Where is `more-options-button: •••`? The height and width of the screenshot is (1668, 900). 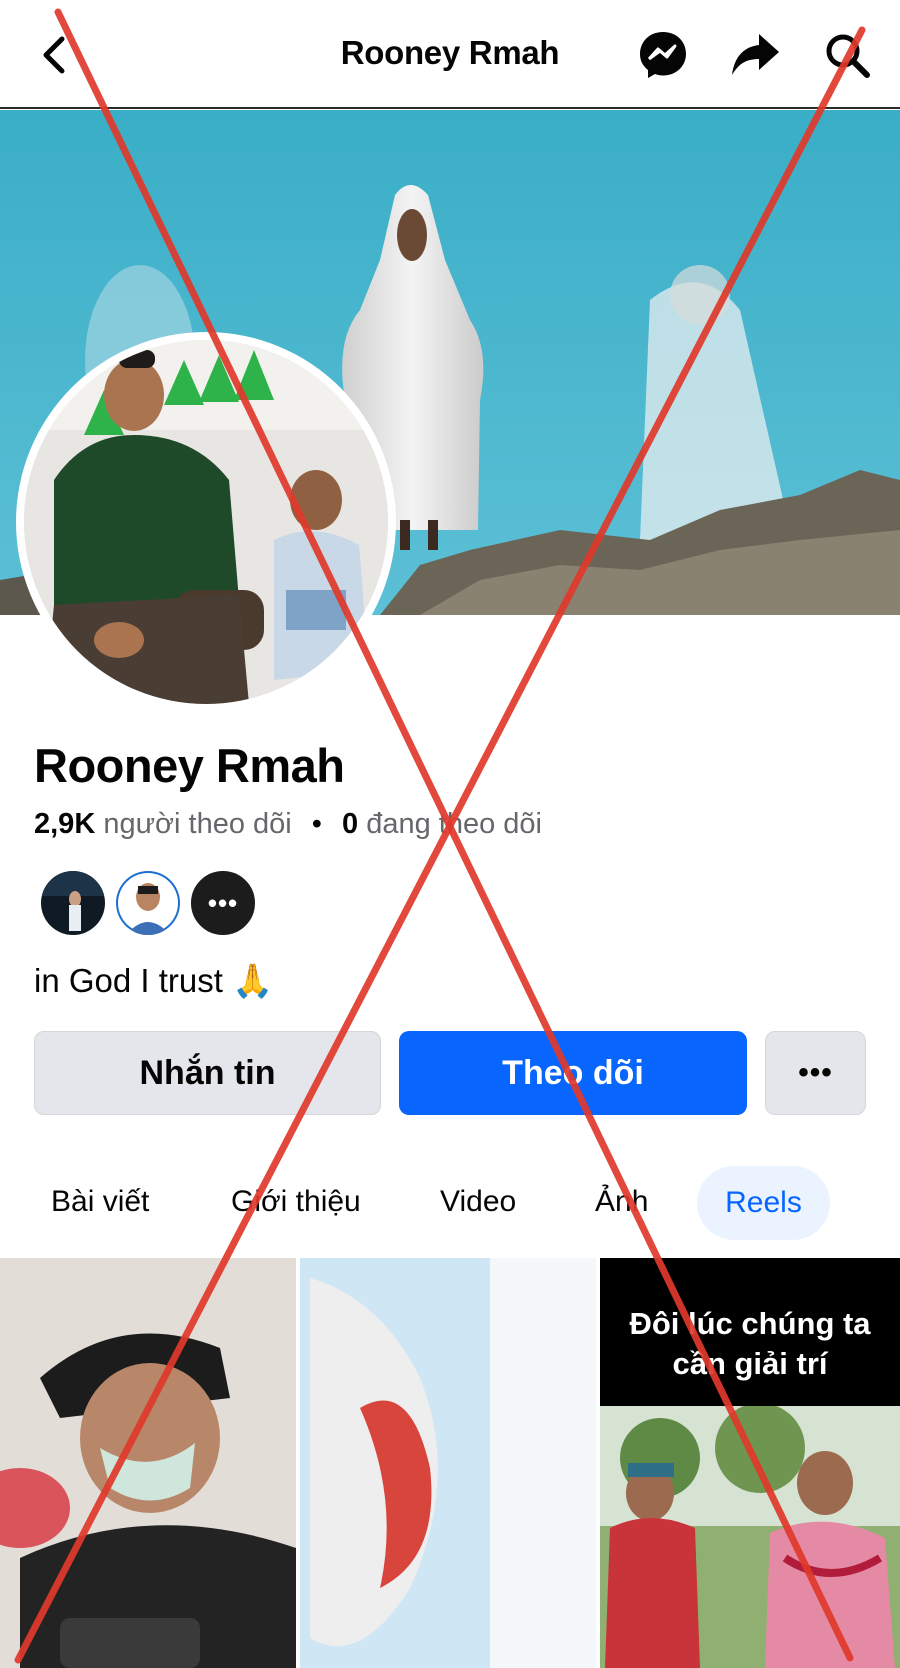 more-options-button: ••• is located at coordinates (815, 1073).